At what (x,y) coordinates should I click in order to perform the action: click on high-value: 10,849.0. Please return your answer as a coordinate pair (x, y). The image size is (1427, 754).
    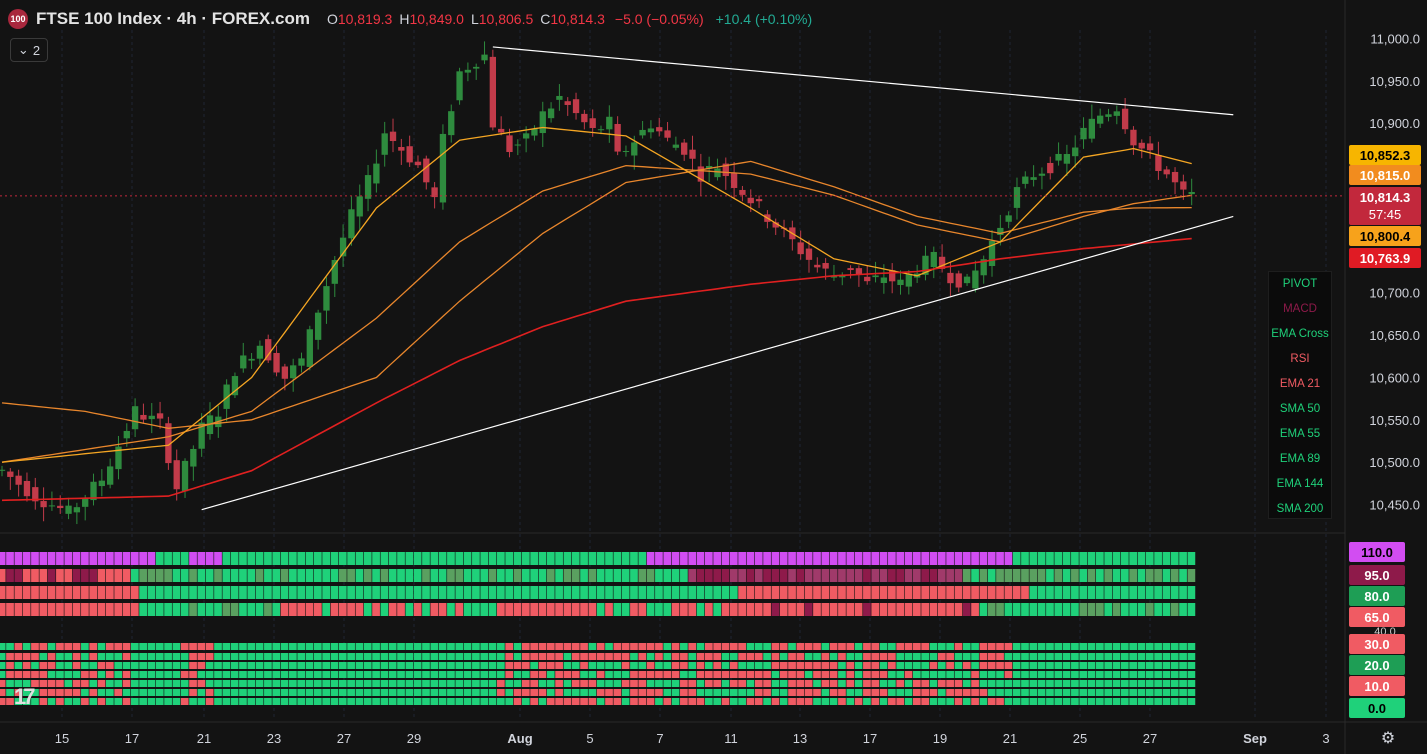
    Looking at the image, I should click on (436, 19).